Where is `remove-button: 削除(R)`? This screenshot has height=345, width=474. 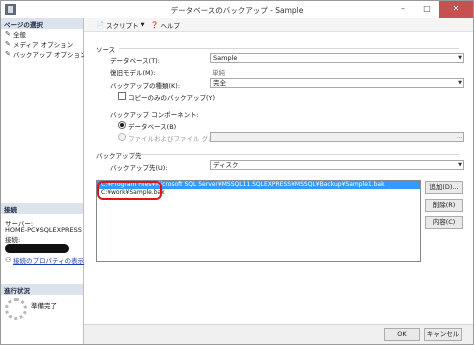 remove-button: 削除(R) is located at coordinates (444, 205).